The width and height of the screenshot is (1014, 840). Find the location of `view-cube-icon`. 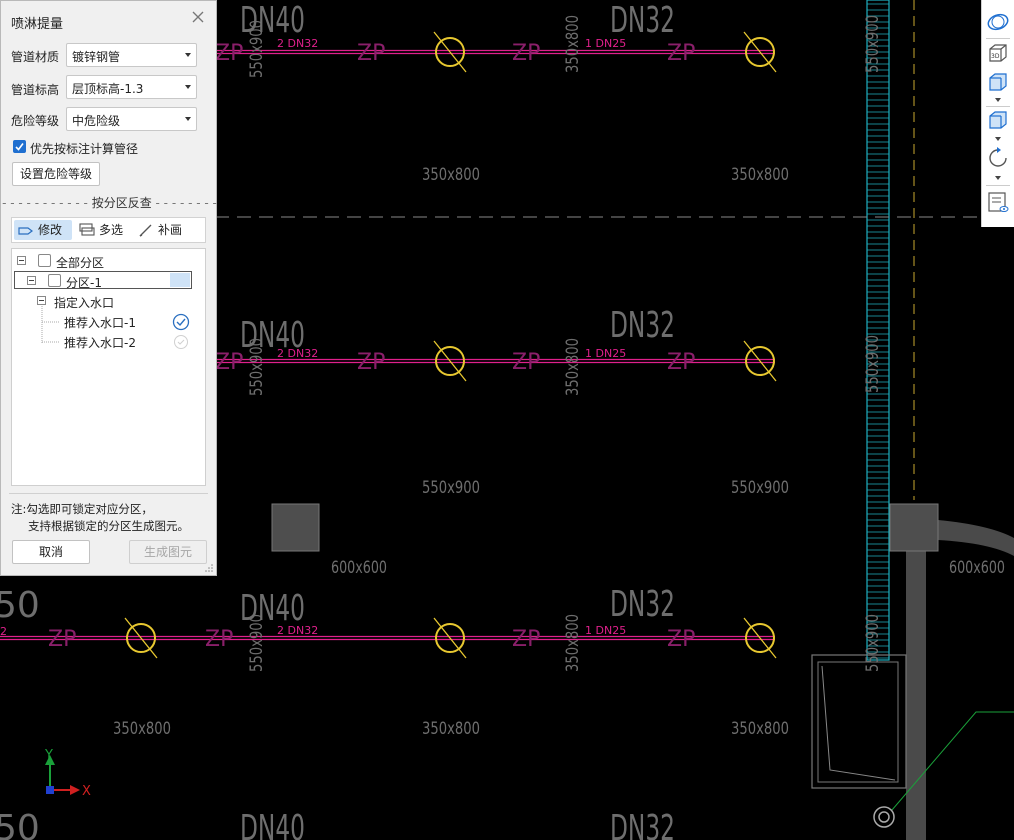

view-cube-icon is located at coordinates (998, 82).